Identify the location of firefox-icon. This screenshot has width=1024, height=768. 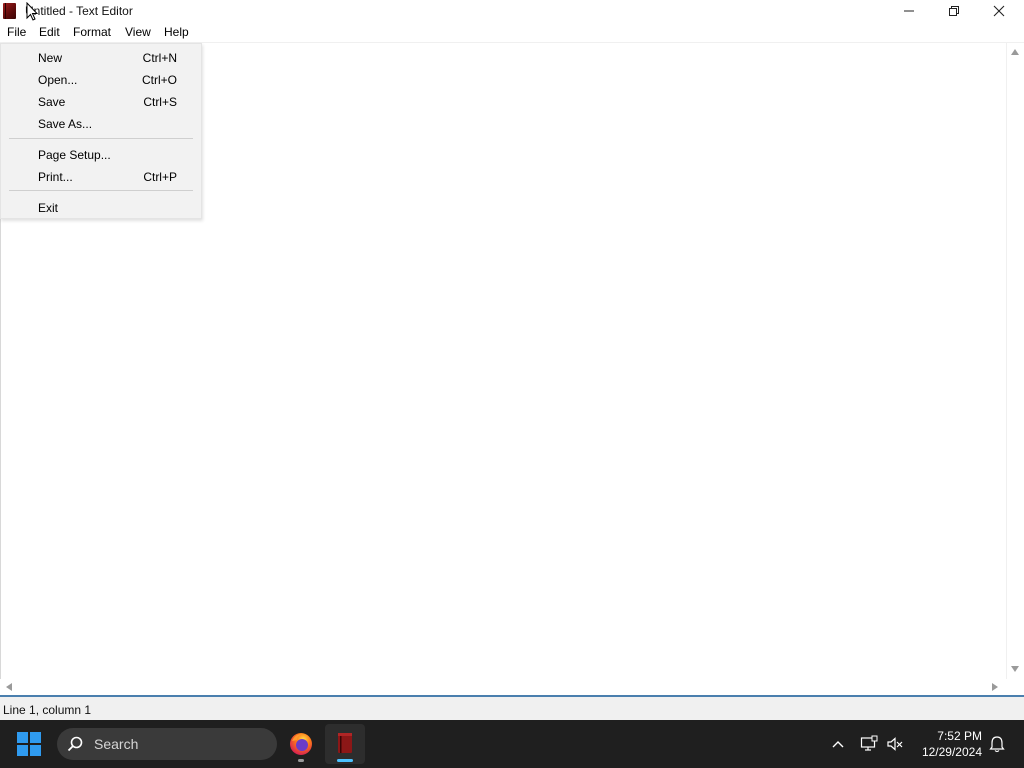
(301, 744).